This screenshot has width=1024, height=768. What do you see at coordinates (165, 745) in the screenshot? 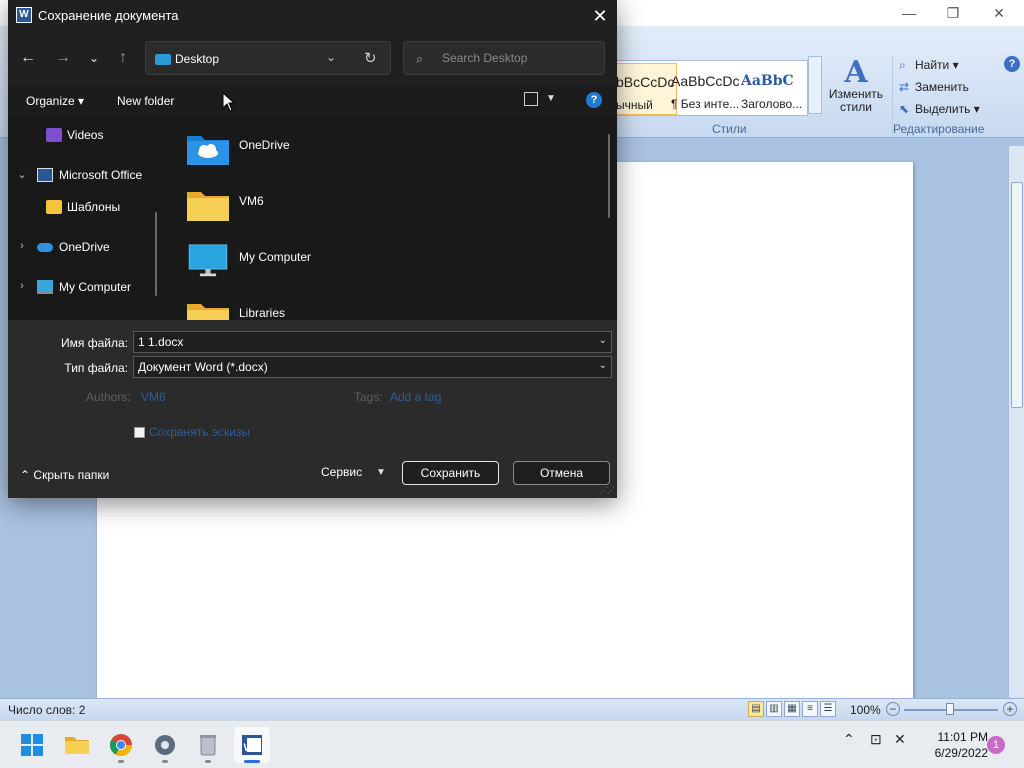
I see `settings-button` at bounding box center [165, 745].